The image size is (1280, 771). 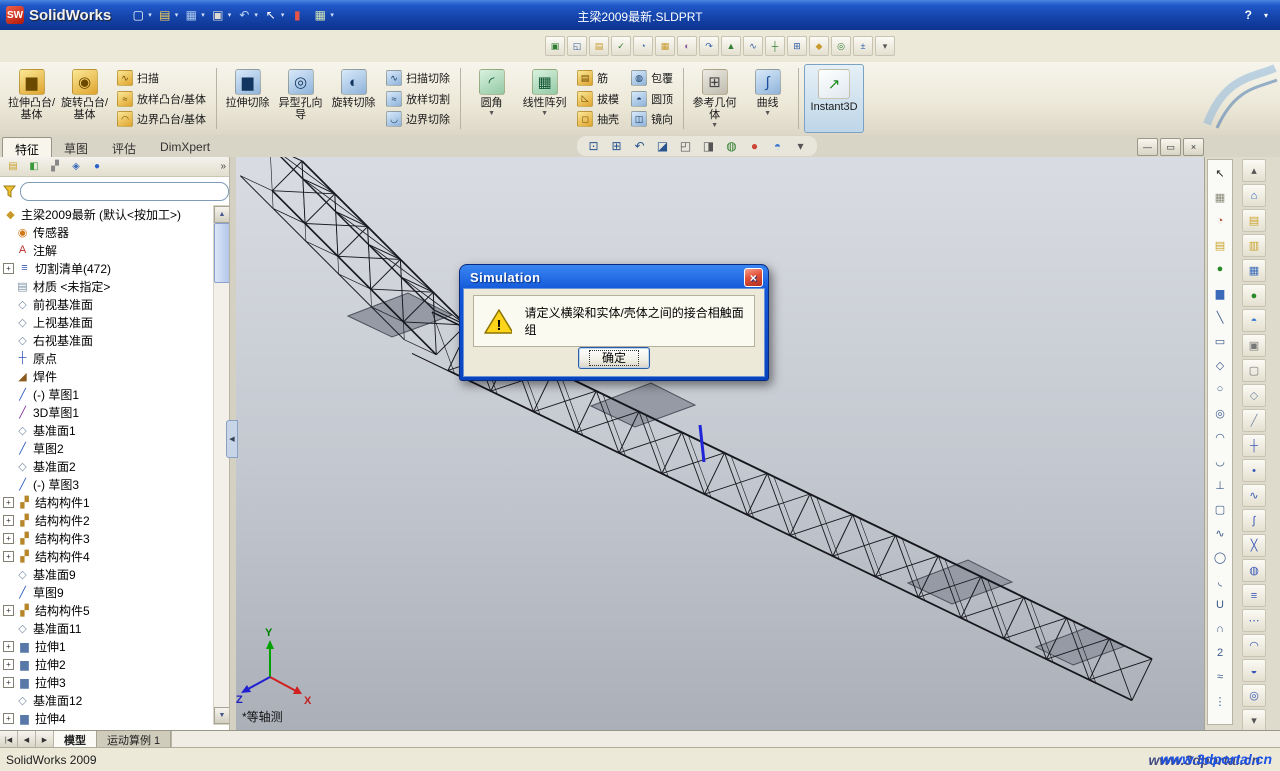 I want to click on tolanalyst-button: ±, so click(x=863, y=46).